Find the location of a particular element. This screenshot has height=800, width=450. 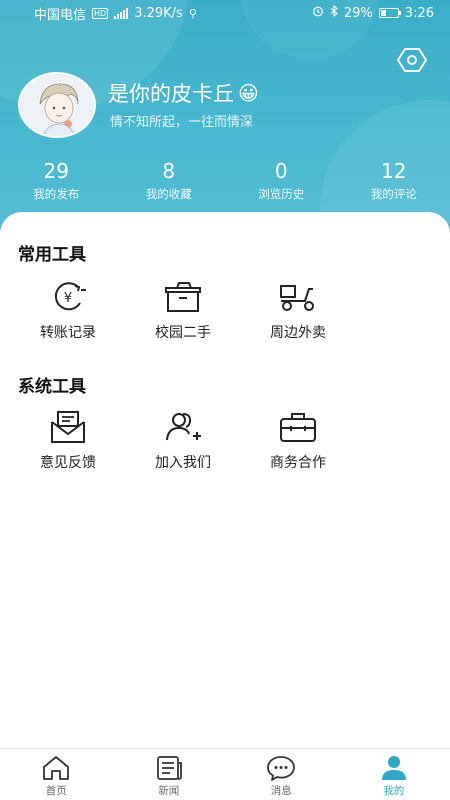

stat-value: 0 is located at coordinates (281, 171).